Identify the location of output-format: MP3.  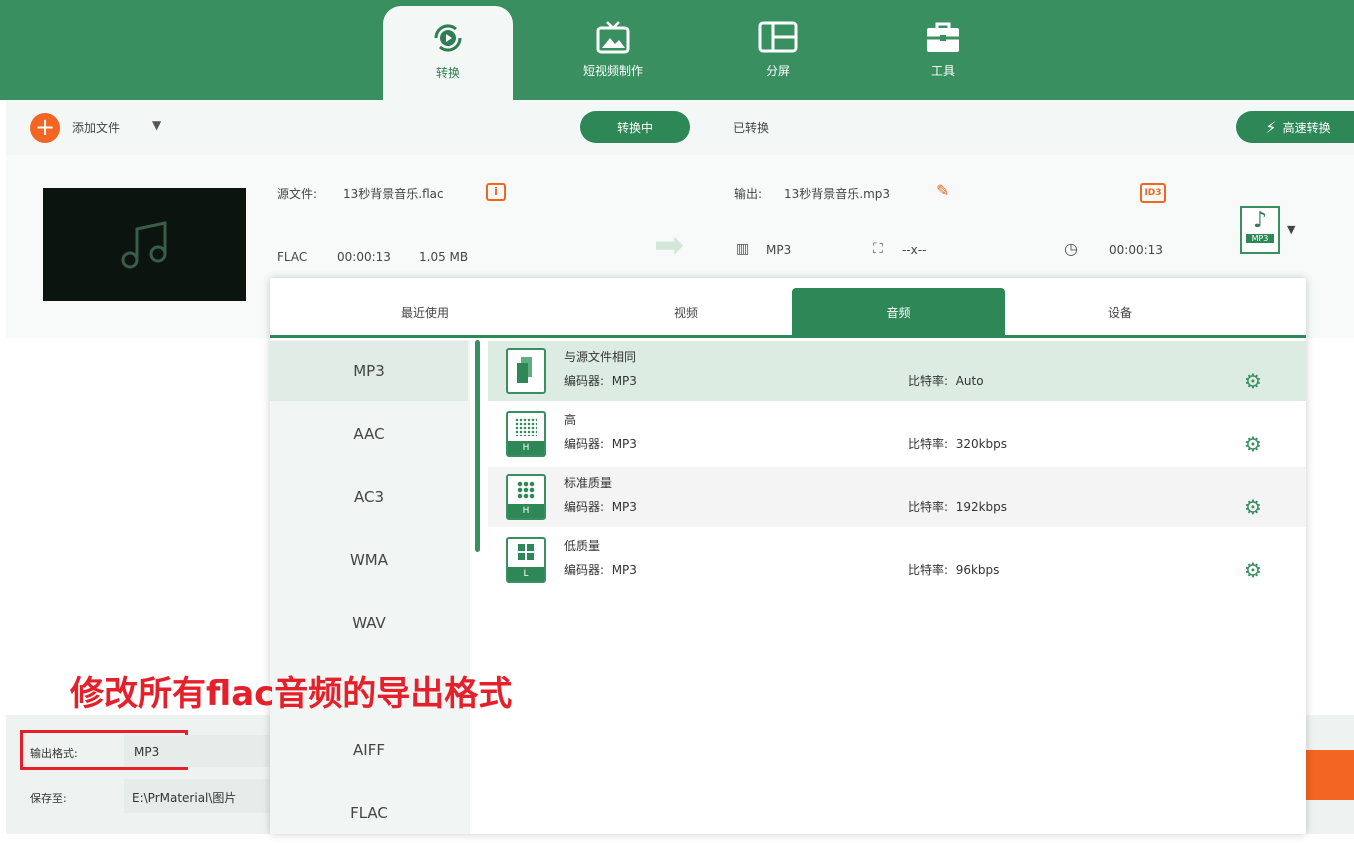
(779, 250).